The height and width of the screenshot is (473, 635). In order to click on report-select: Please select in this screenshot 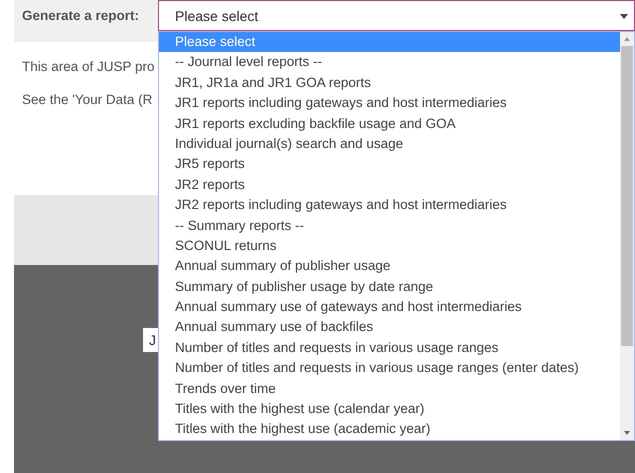, I will do `click(396, 15)`.